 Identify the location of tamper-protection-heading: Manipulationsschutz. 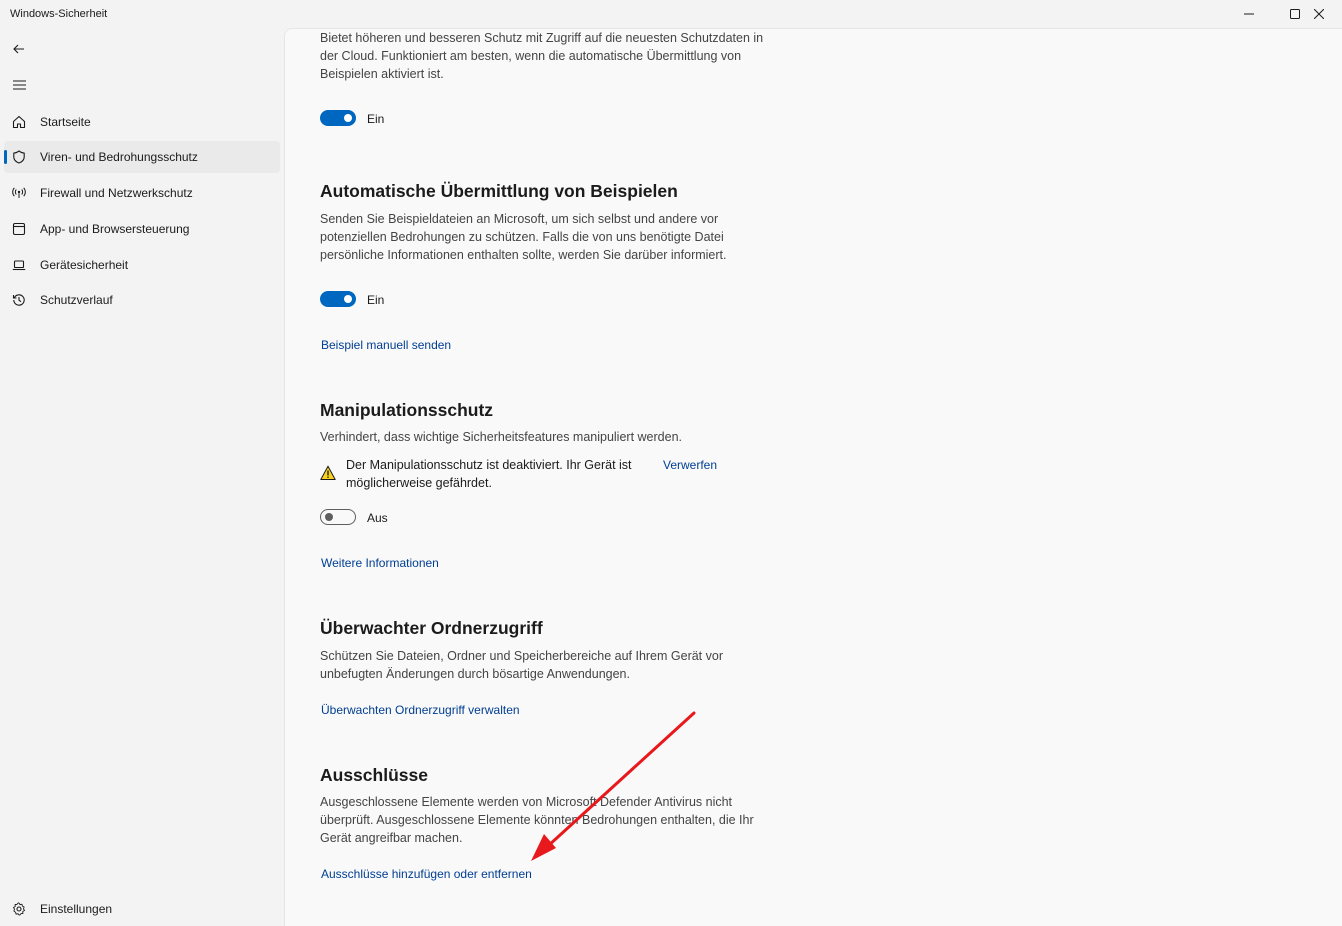
(407, 410).